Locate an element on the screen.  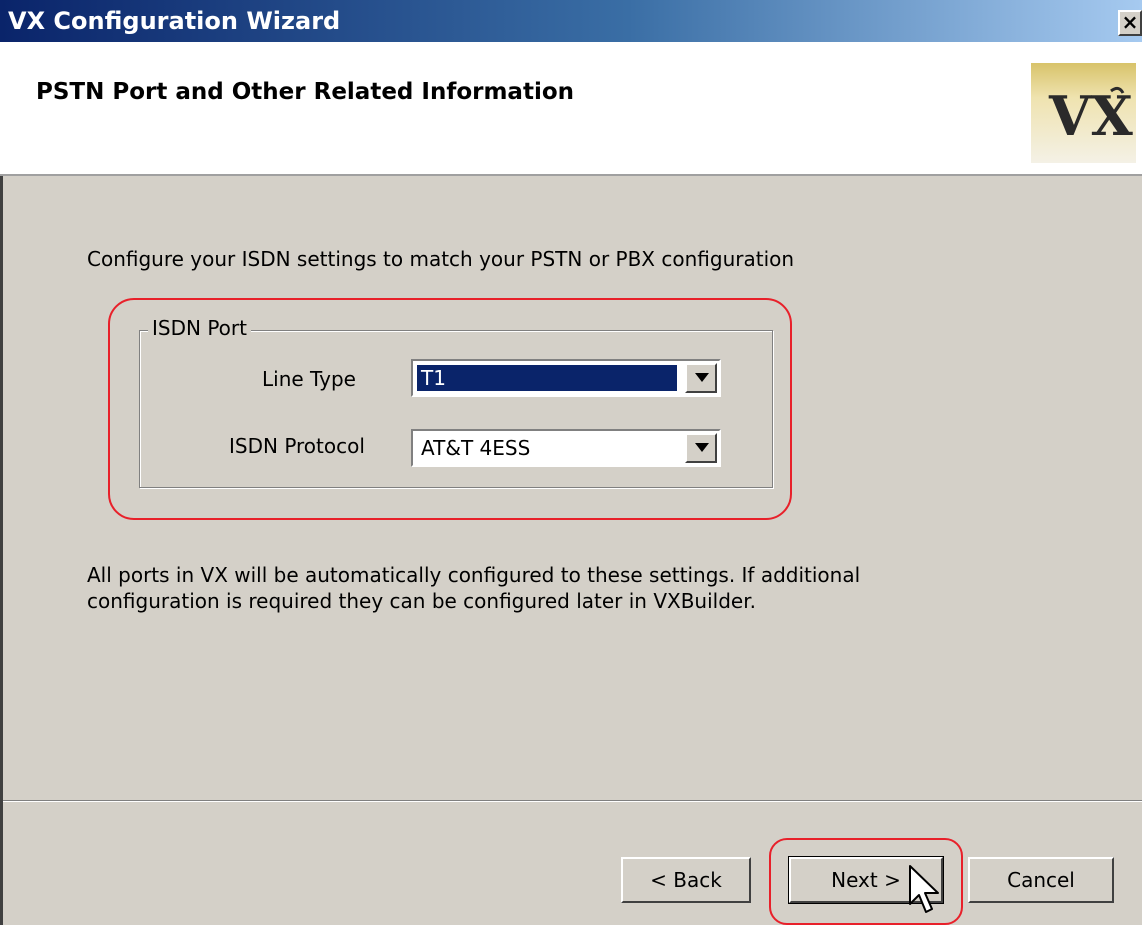
title-bar: VX Configuration Wizard × is located at coordinates (571, 21).